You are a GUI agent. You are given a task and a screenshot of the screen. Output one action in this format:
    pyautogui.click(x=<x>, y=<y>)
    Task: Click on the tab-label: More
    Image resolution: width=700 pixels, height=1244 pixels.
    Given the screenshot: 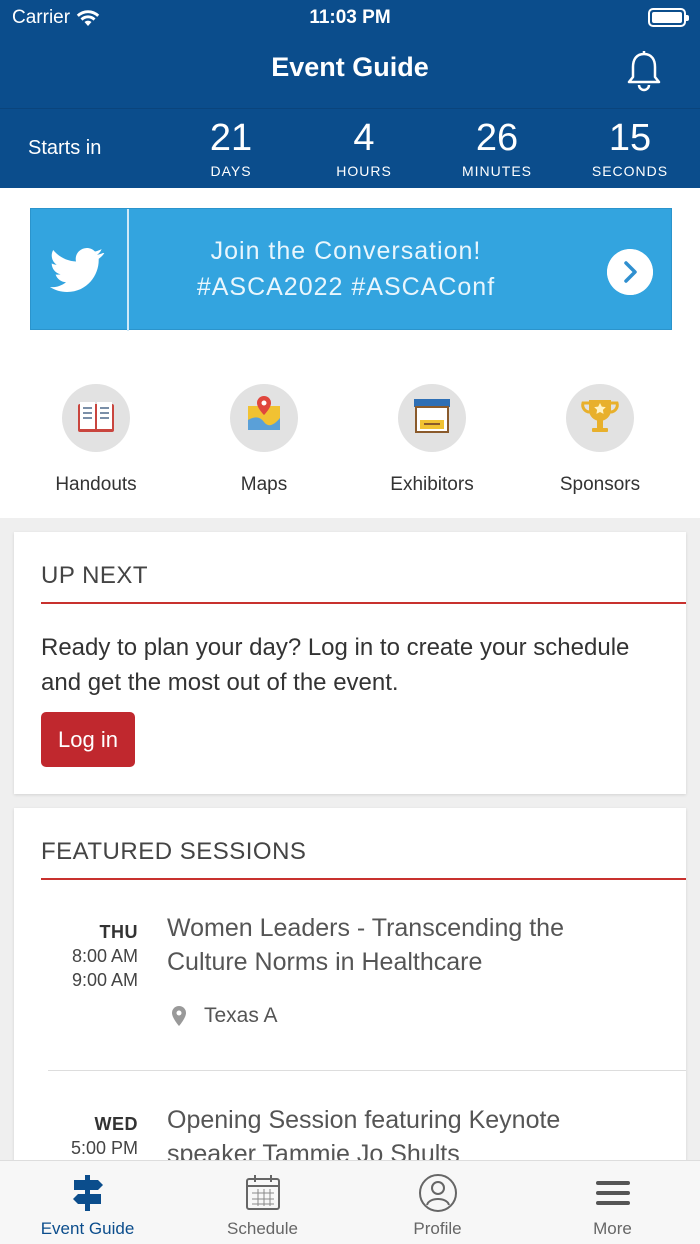 What is the action you would take?
    pyautogui.click(x=612, y=1228)
    